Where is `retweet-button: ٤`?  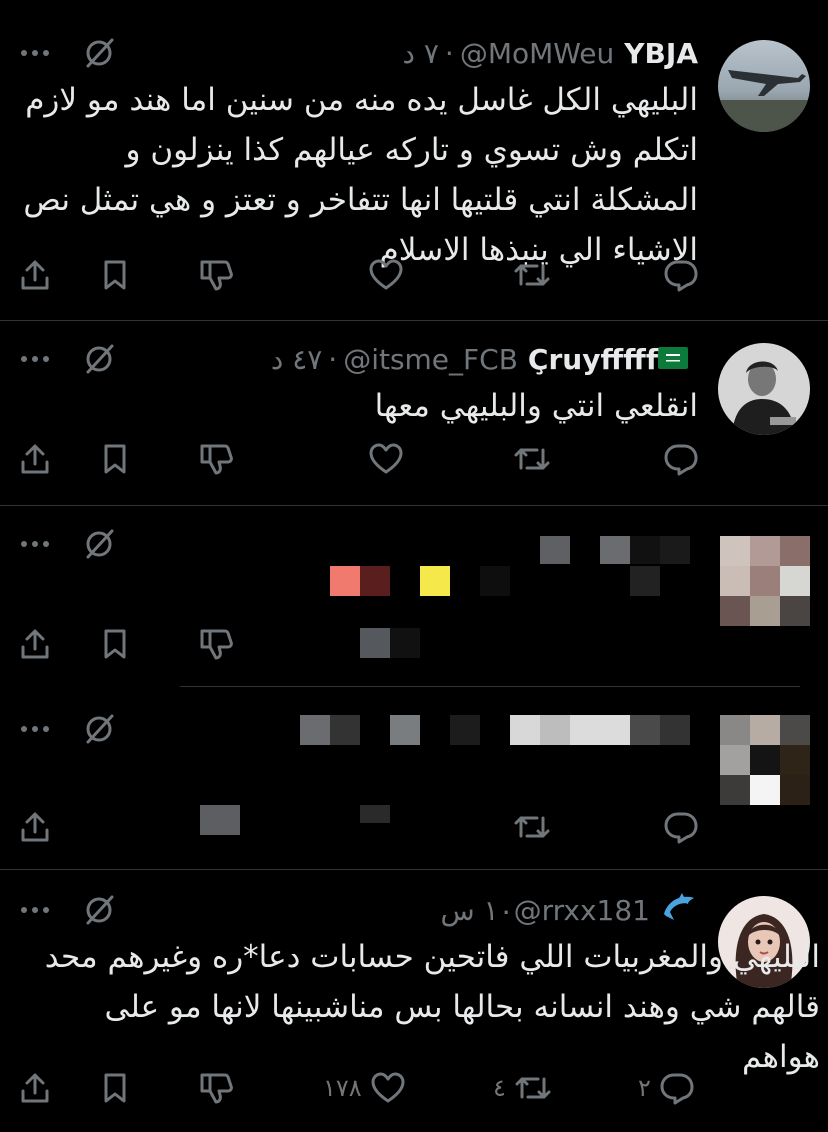
retweet-button: ٤ is located at coordinates (522, 1088).